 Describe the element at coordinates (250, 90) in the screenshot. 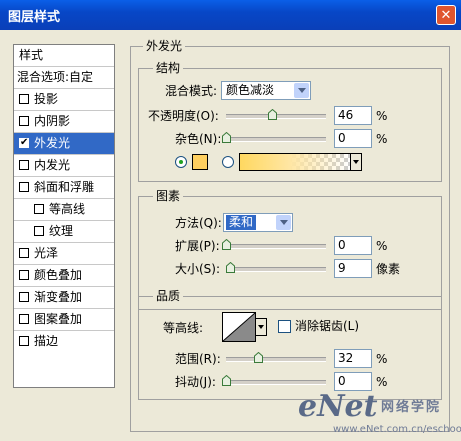

I see `blend-mode-value: 颜色减淡` at that location.